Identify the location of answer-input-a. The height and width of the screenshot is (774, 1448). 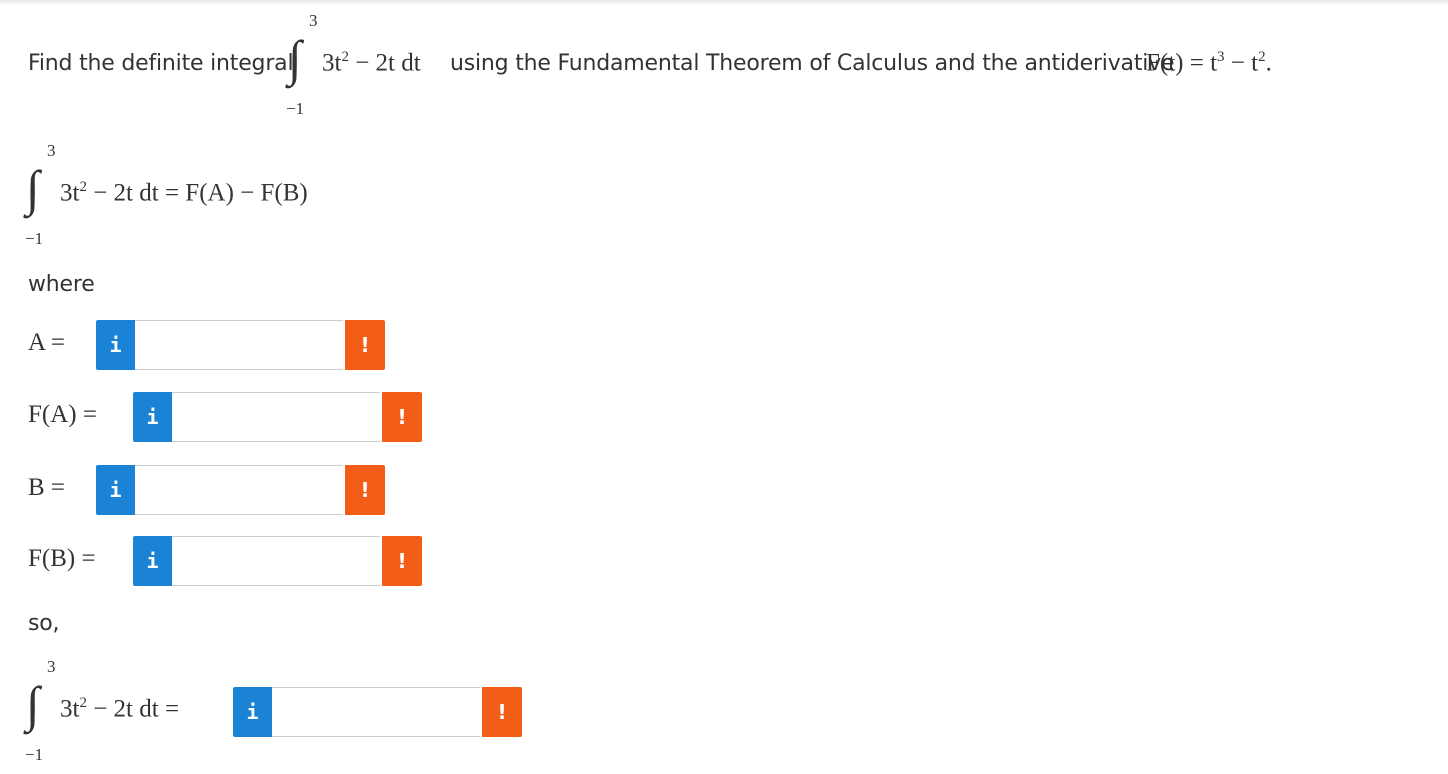
(239, 345).